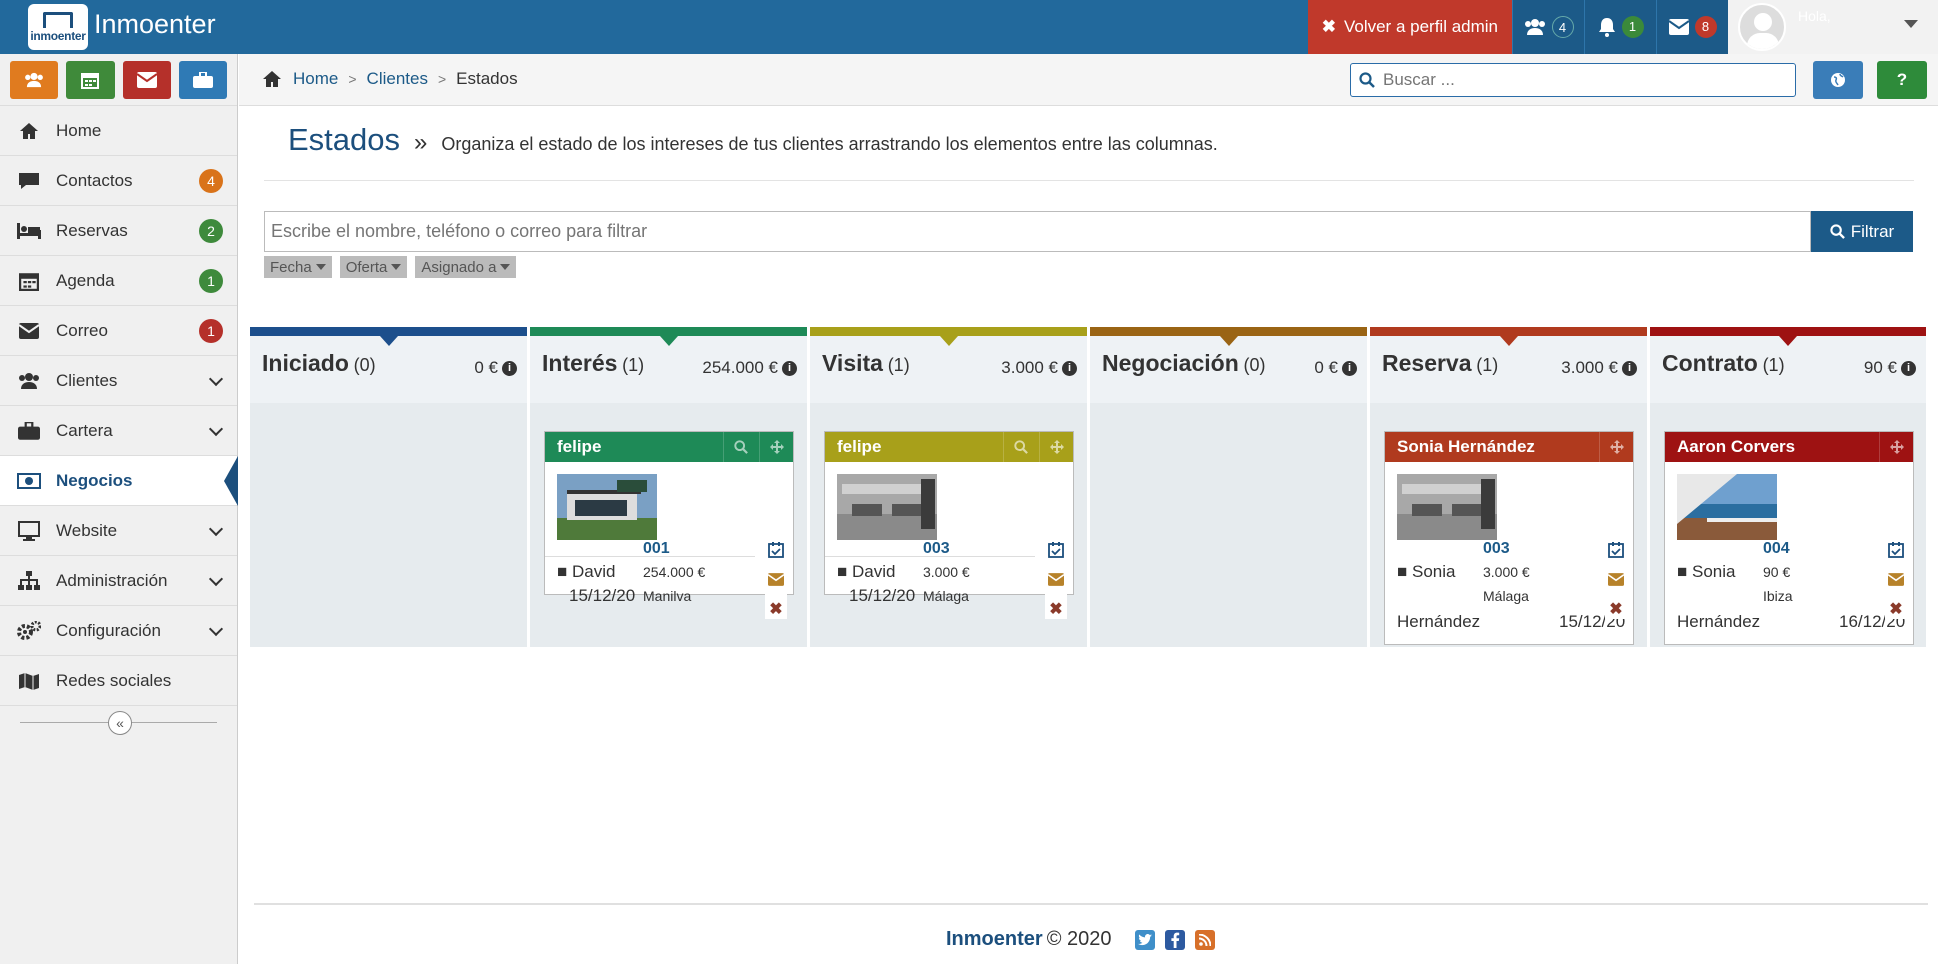 The width and height of the screenshot is (1938, 964). Describe the element at coordinates (1620, 27) in the screenshot. I see `notifications-button: 1` at that location.